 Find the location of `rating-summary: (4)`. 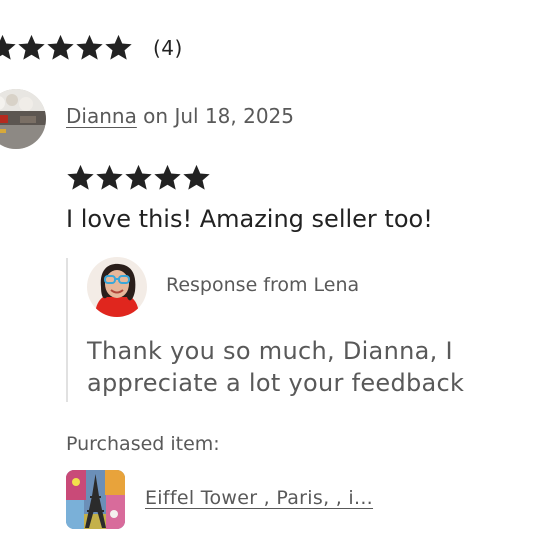

rating-summary: (4) is located at coordinates (91, 47).